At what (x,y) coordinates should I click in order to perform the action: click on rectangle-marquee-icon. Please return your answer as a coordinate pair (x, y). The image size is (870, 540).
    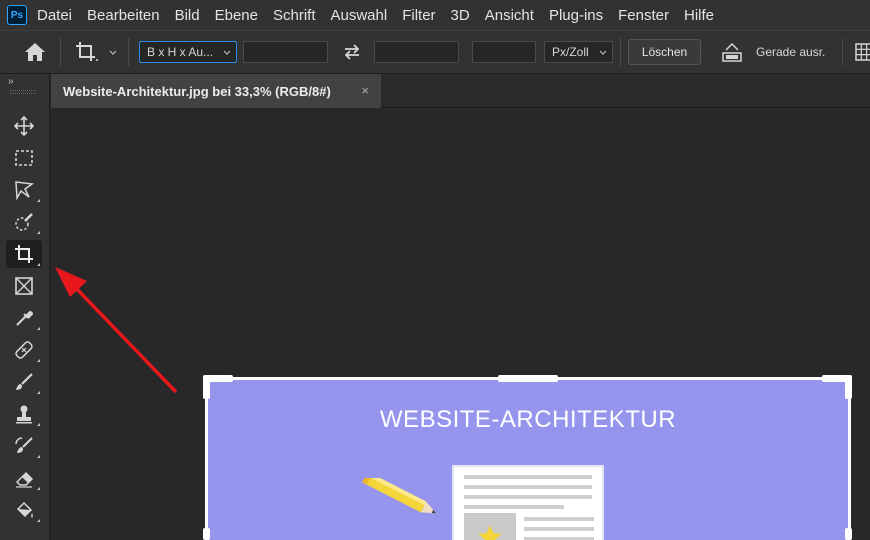
    Looking at the image, I should click on (24, 158).